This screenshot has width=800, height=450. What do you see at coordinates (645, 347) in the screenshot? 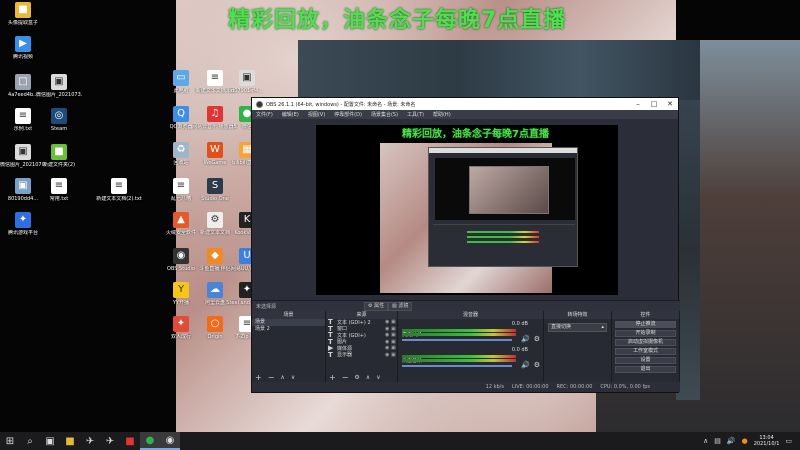
I see `control-list: 停止推流开始录制启动虚拟摄像机 工作室模式设置退出` at bounding box center [645, 347].